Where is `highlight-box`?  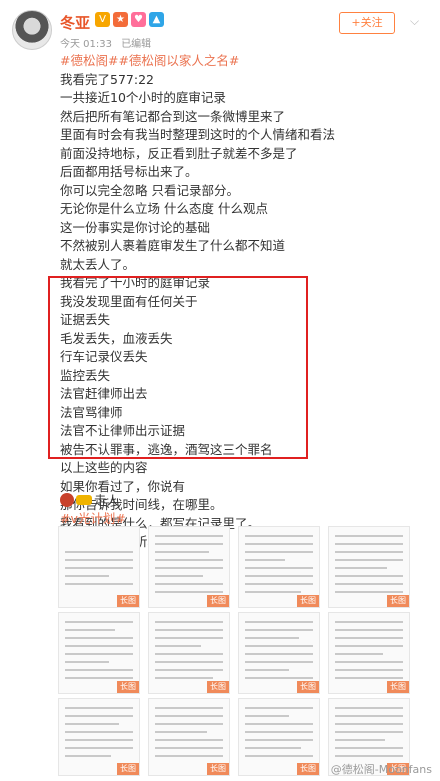 highlight-box is located at coordinates (178, 367).